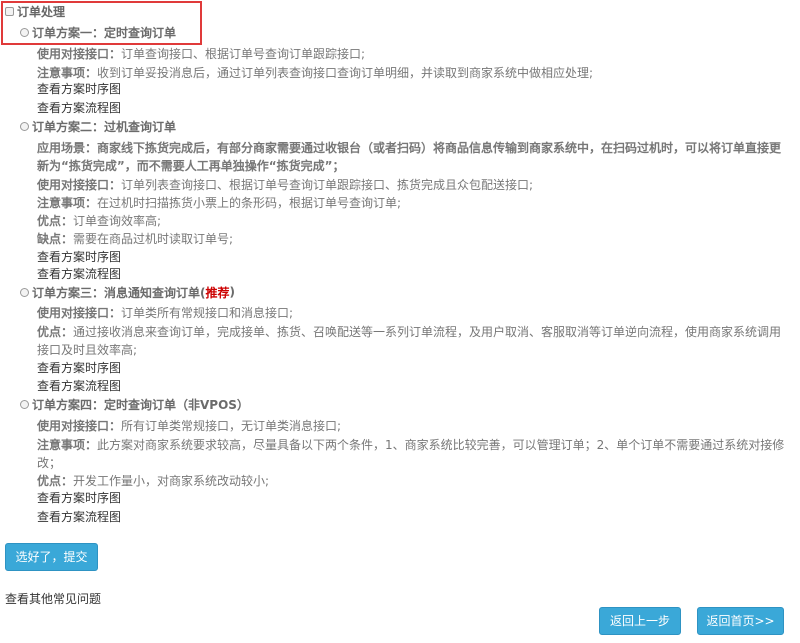 This screenshot has height=643, width=800. Describe the element at coordinates (640, 621) in the screenshot. I see `back-button: 返回上一步` at that location.